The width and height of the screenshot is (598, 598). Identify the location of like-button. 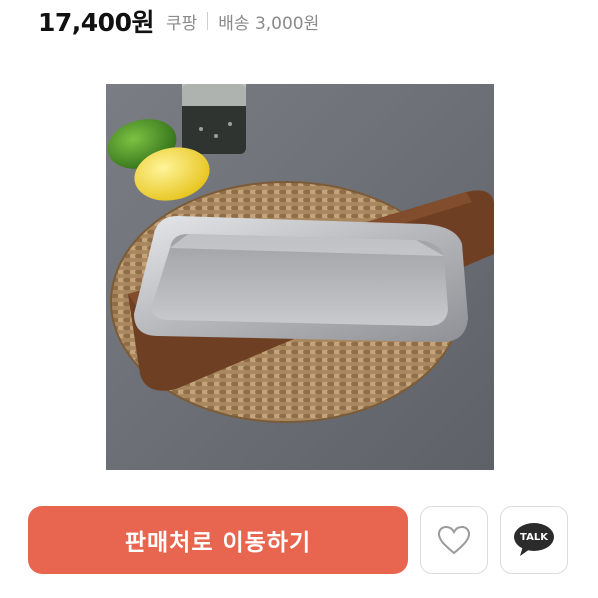
(454, 540).